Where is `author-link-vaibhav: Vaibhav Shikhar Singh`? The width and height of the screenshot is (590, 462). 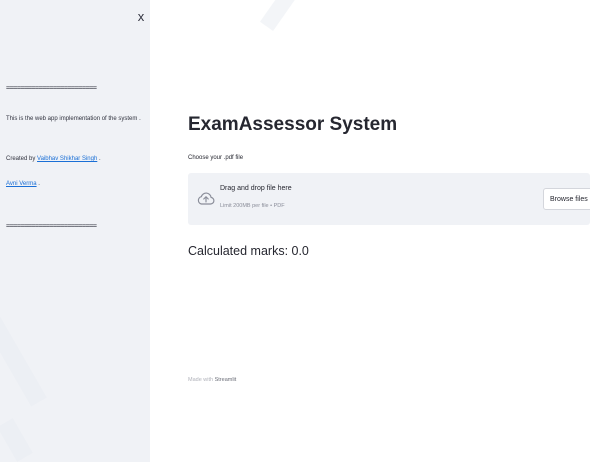 author-link-vaibhav: Vaibhav Shikhar Singh is located at coordinates (67, 159).